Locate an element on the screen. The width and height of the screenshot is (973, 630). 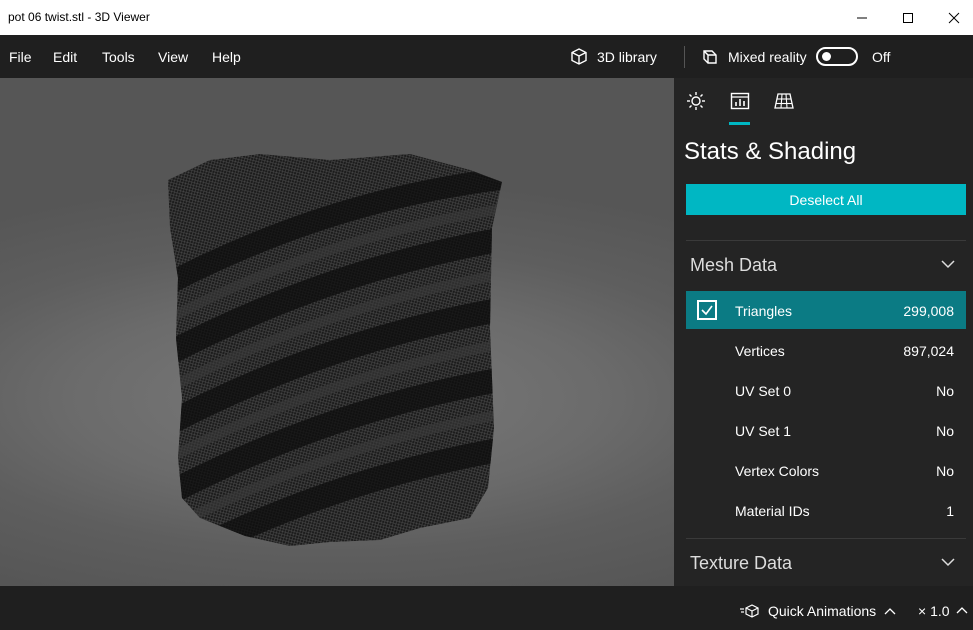
mixed-reality-icon is located at coordinates (710, 57).